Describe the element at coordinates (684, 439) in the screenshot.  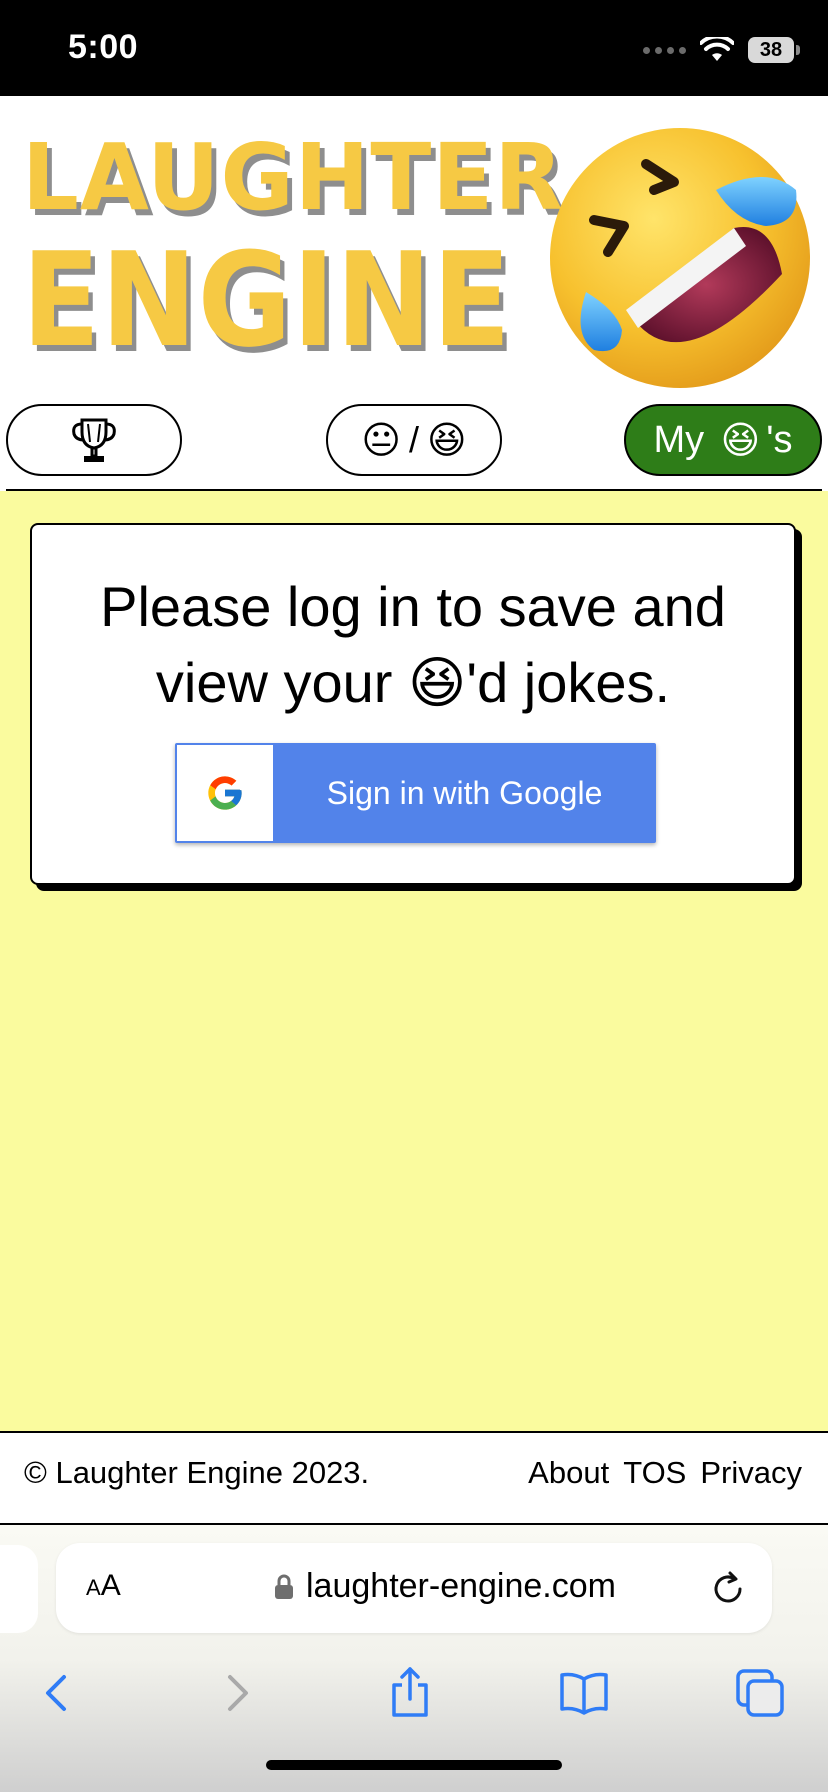
I see `my-favorites-prefix: My` at that location.